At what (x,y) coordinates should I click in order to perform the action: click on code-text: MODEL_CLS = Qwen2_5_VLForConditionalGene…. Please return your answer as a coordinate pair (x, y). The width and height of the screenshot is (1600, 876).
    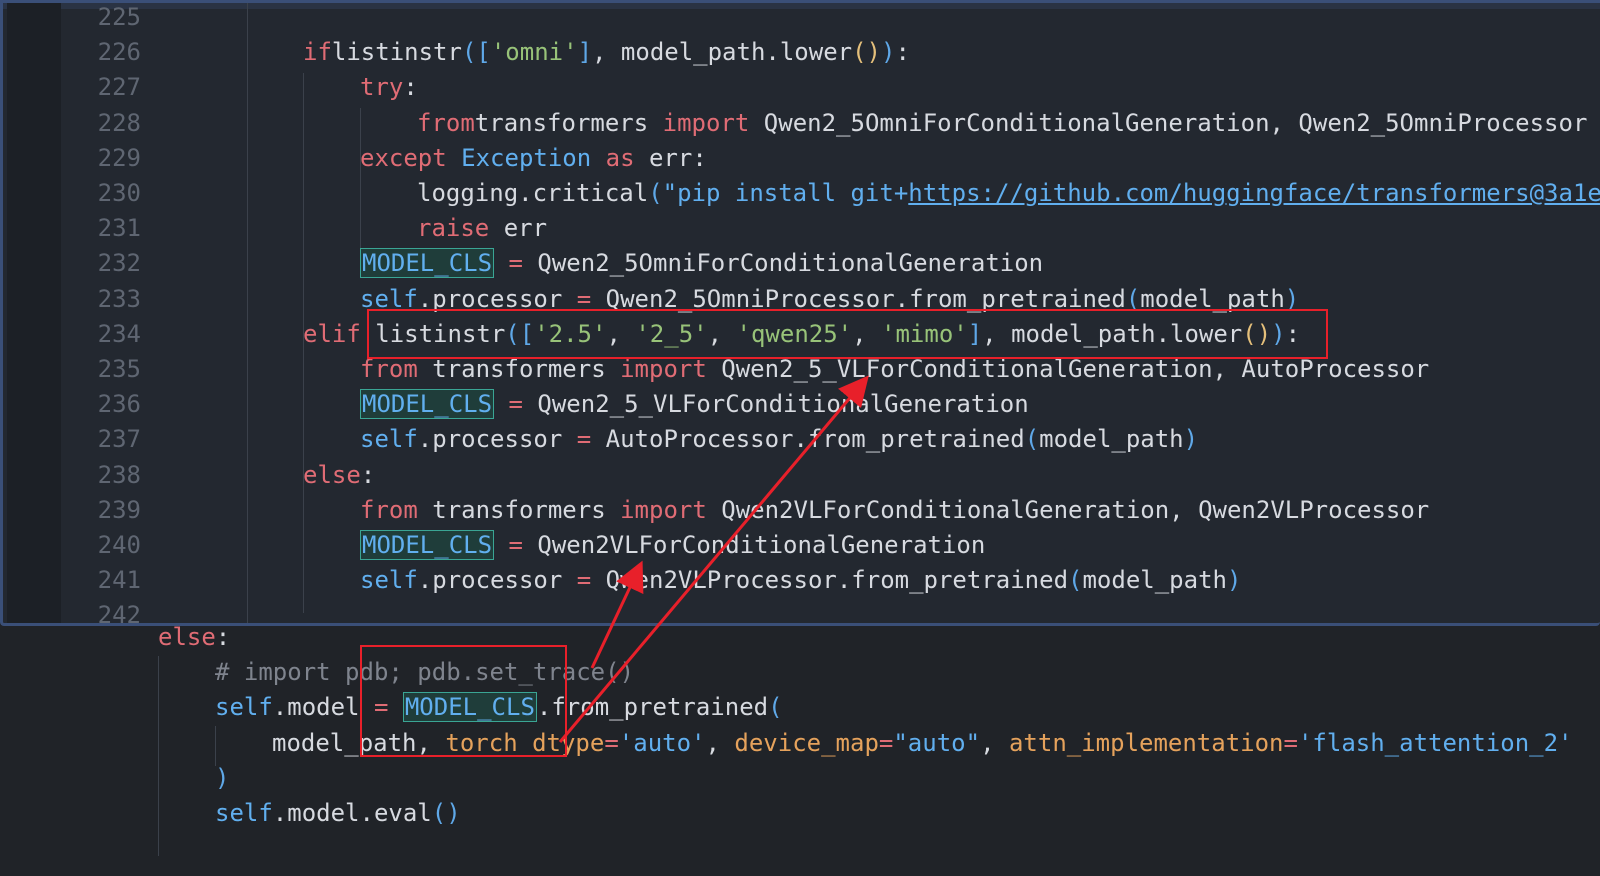
    Looking at the image, I should click on (694, 404).